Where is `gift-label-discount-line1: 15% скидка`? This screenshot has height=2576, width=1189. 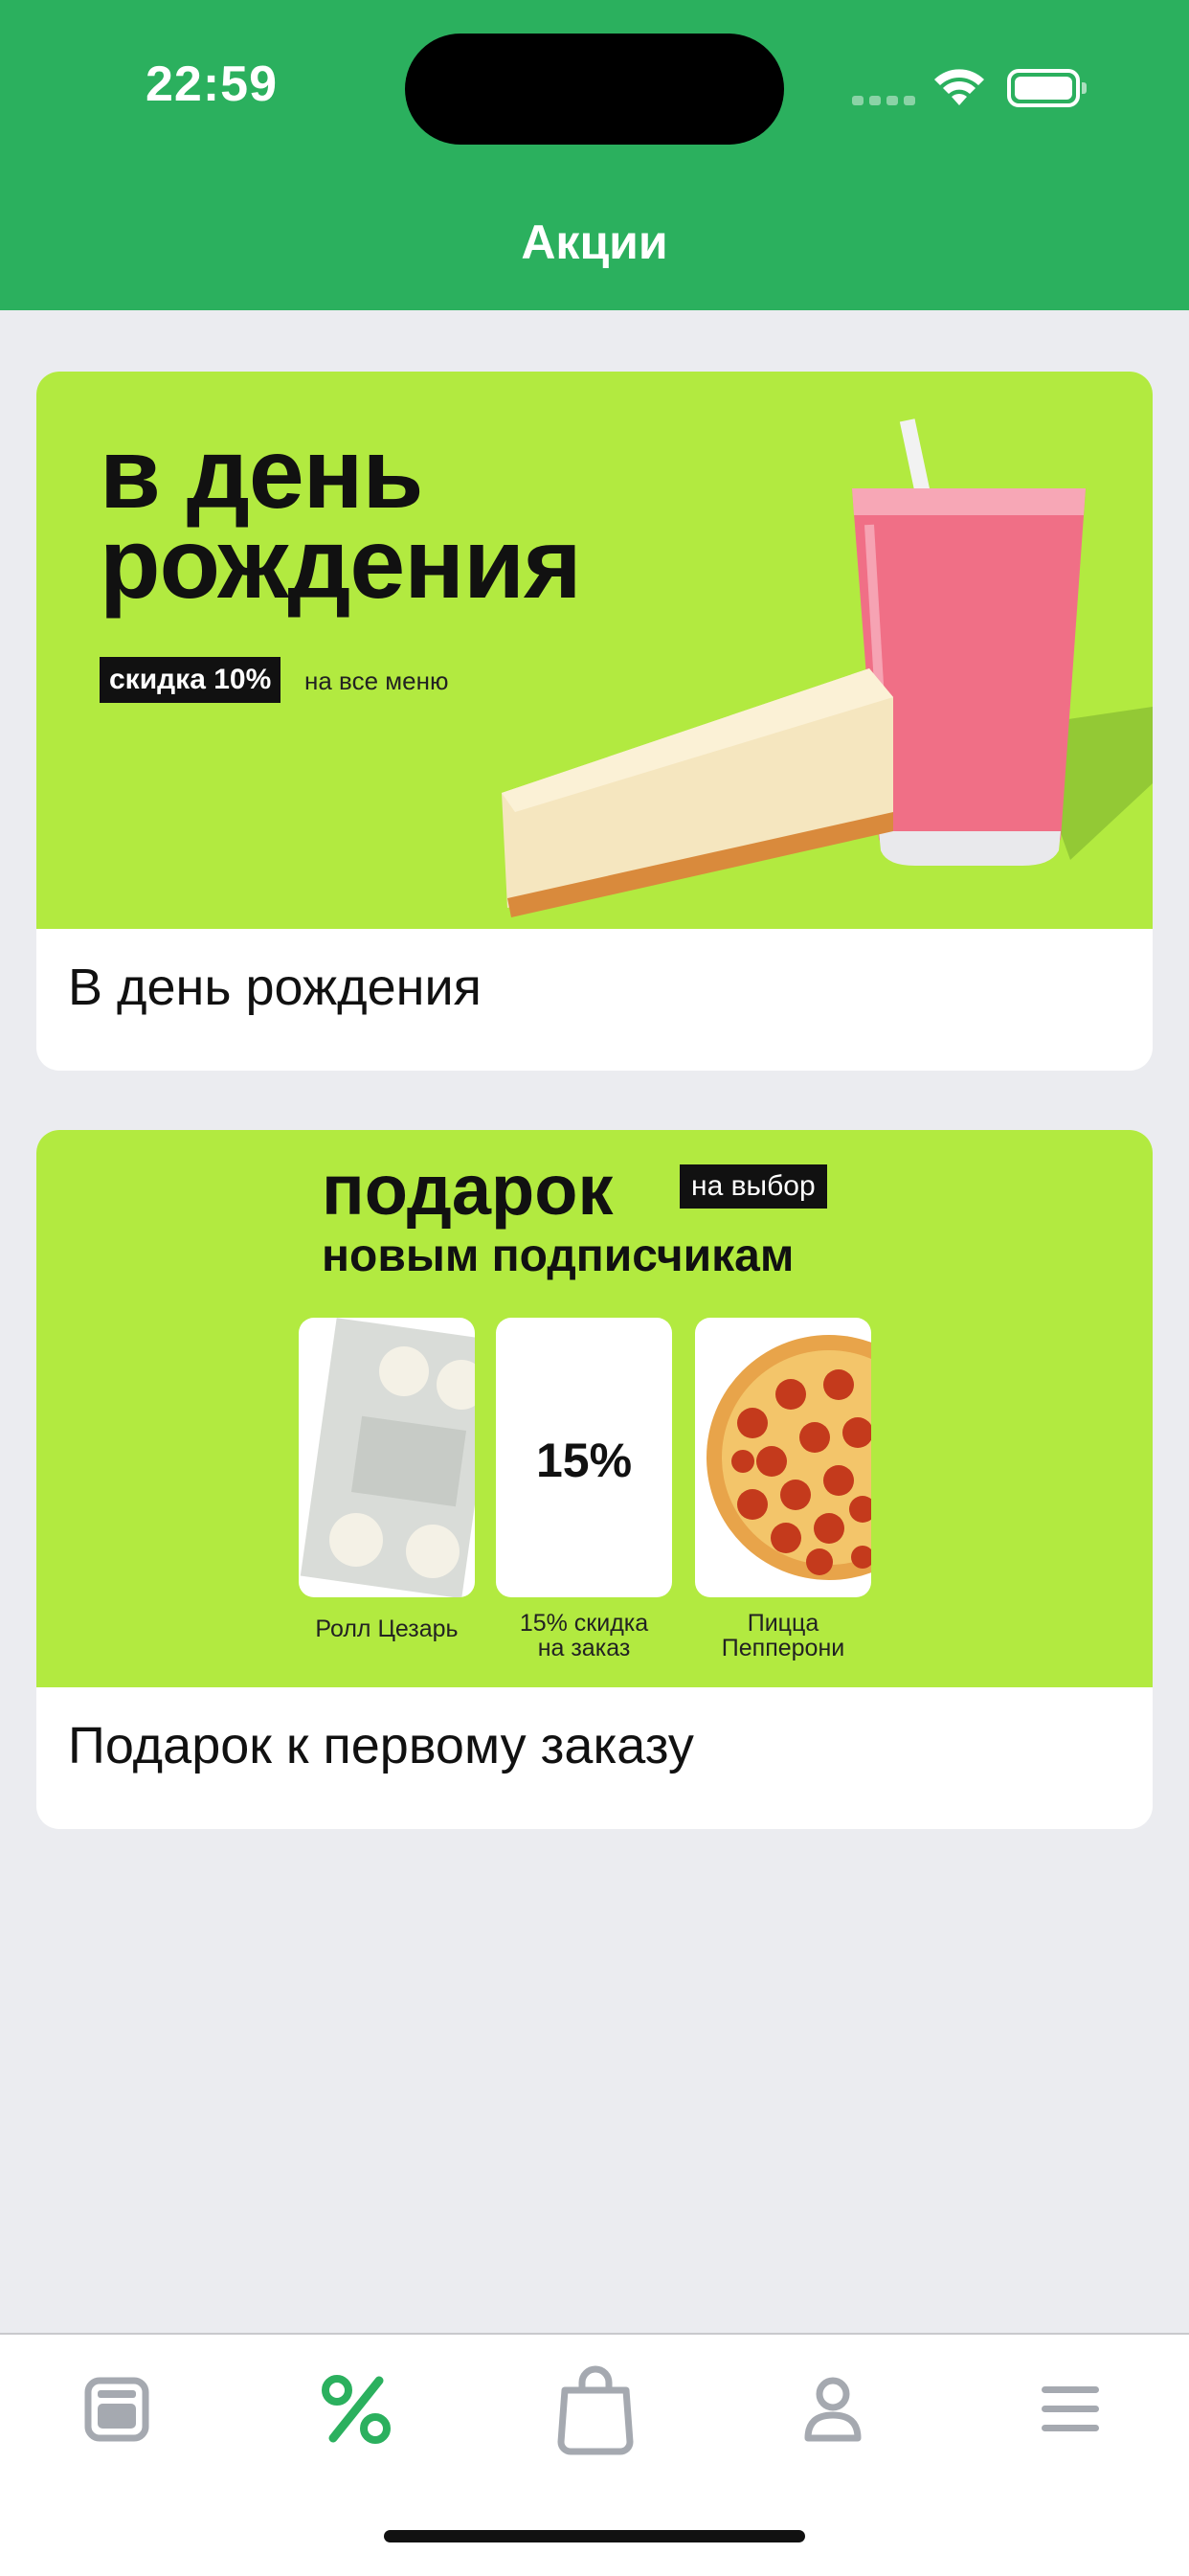
gift-label-discount-line1: 15% скидка is located at coordinates (584, 1623).